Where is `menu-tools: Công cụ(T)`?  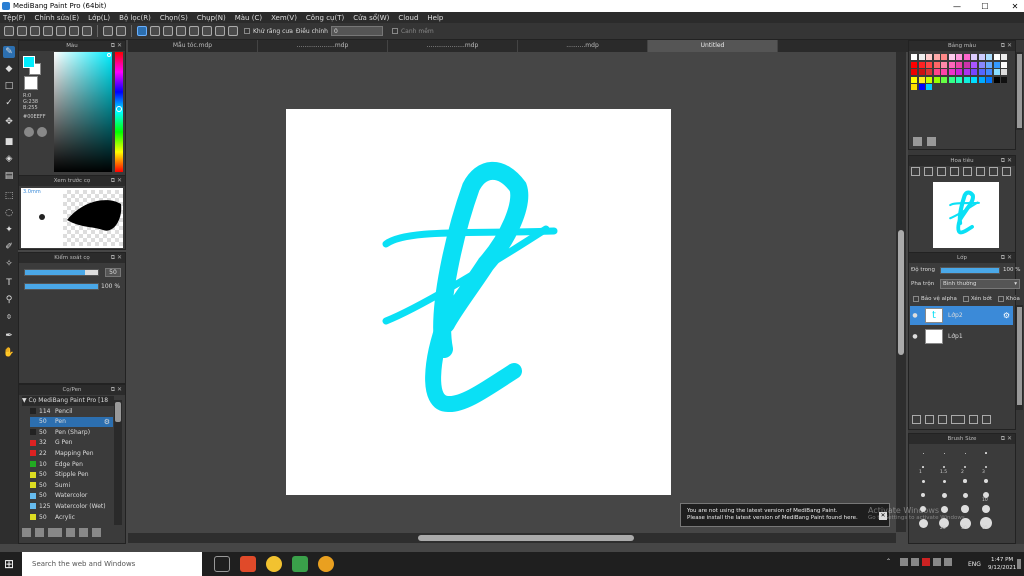
menu-tools: Công cụ(T) is located at coordinates (325, 18).